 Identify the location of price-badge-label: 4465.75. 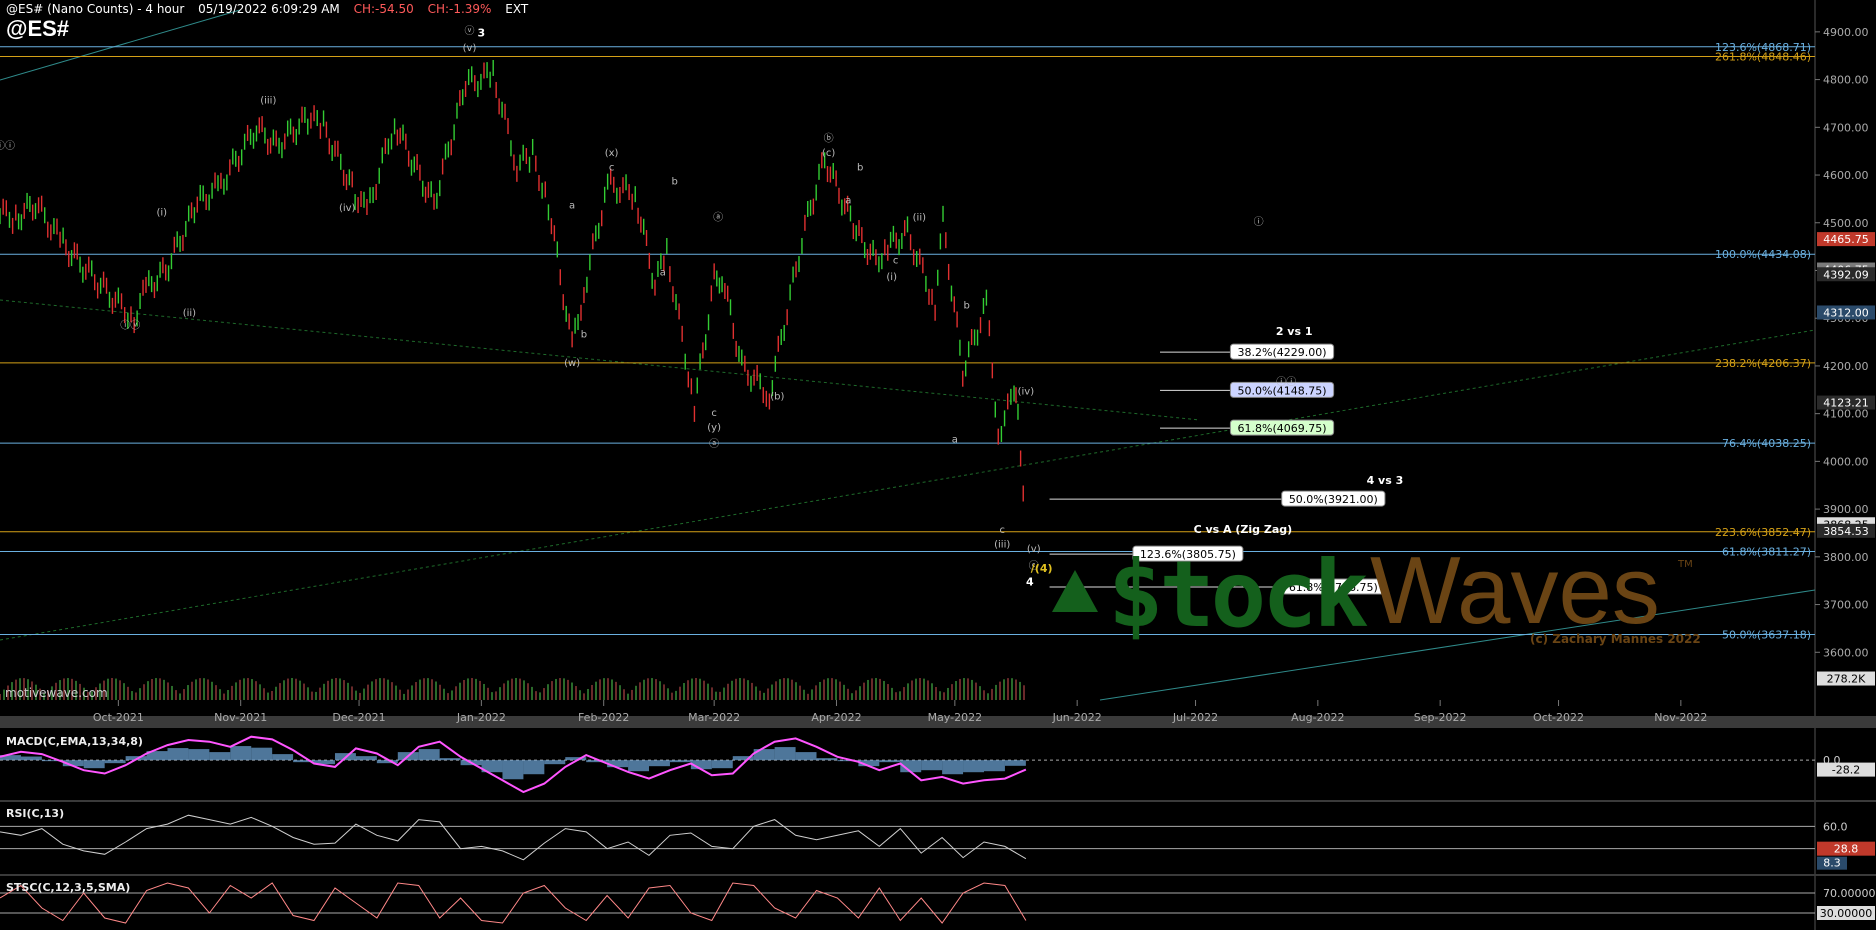
(1846, 239).